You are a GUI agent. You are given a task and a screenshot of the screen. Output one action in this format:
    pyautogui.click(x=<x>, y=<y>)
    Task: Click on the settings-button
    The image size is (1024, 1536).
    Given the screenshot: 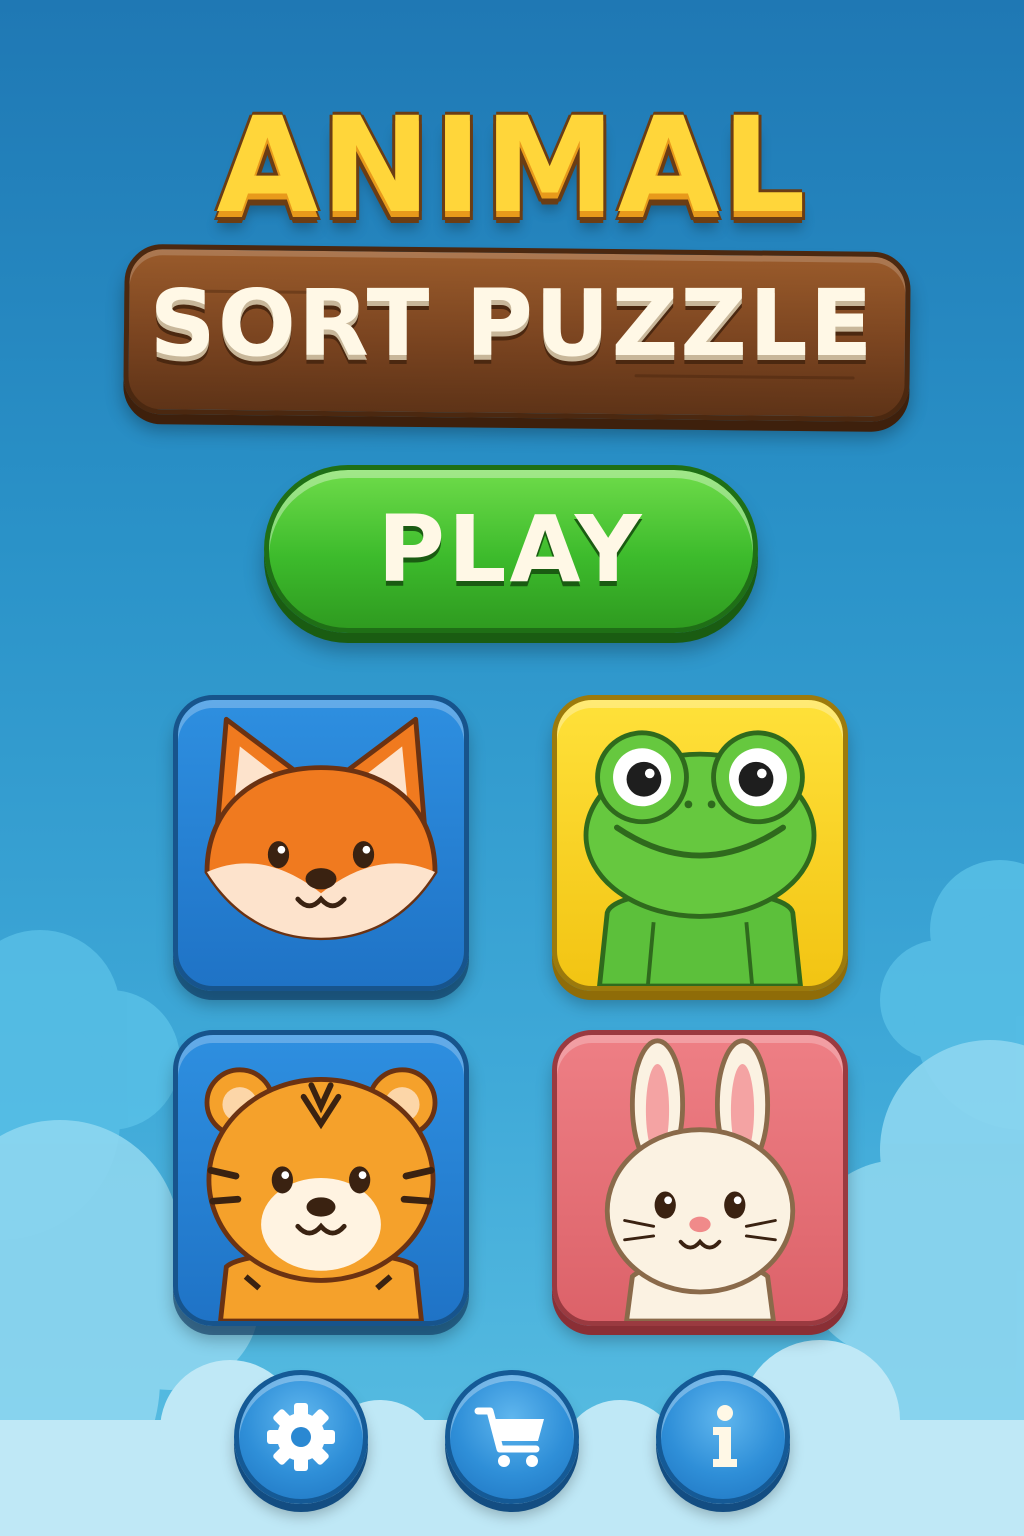 What is the action you would take?
    pyautogui.click(x=301, y=1437)
    